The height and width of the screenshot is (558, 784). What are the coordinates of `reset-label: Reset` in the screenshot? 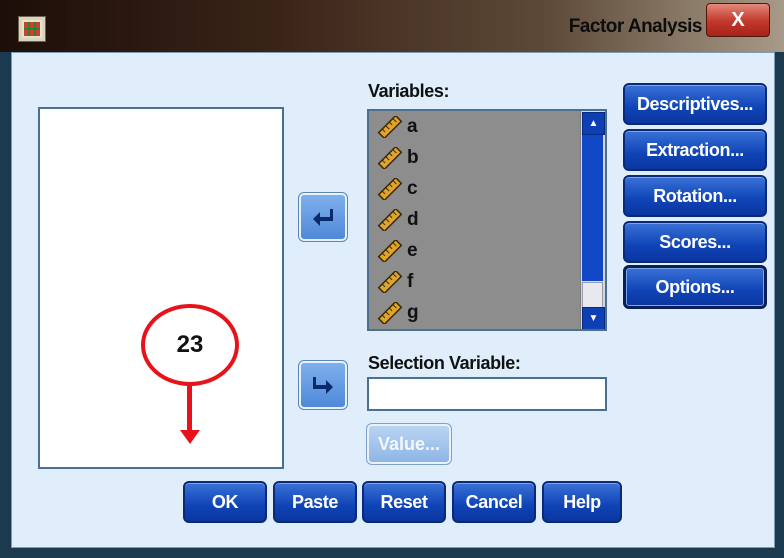 It's located at (404, 501).